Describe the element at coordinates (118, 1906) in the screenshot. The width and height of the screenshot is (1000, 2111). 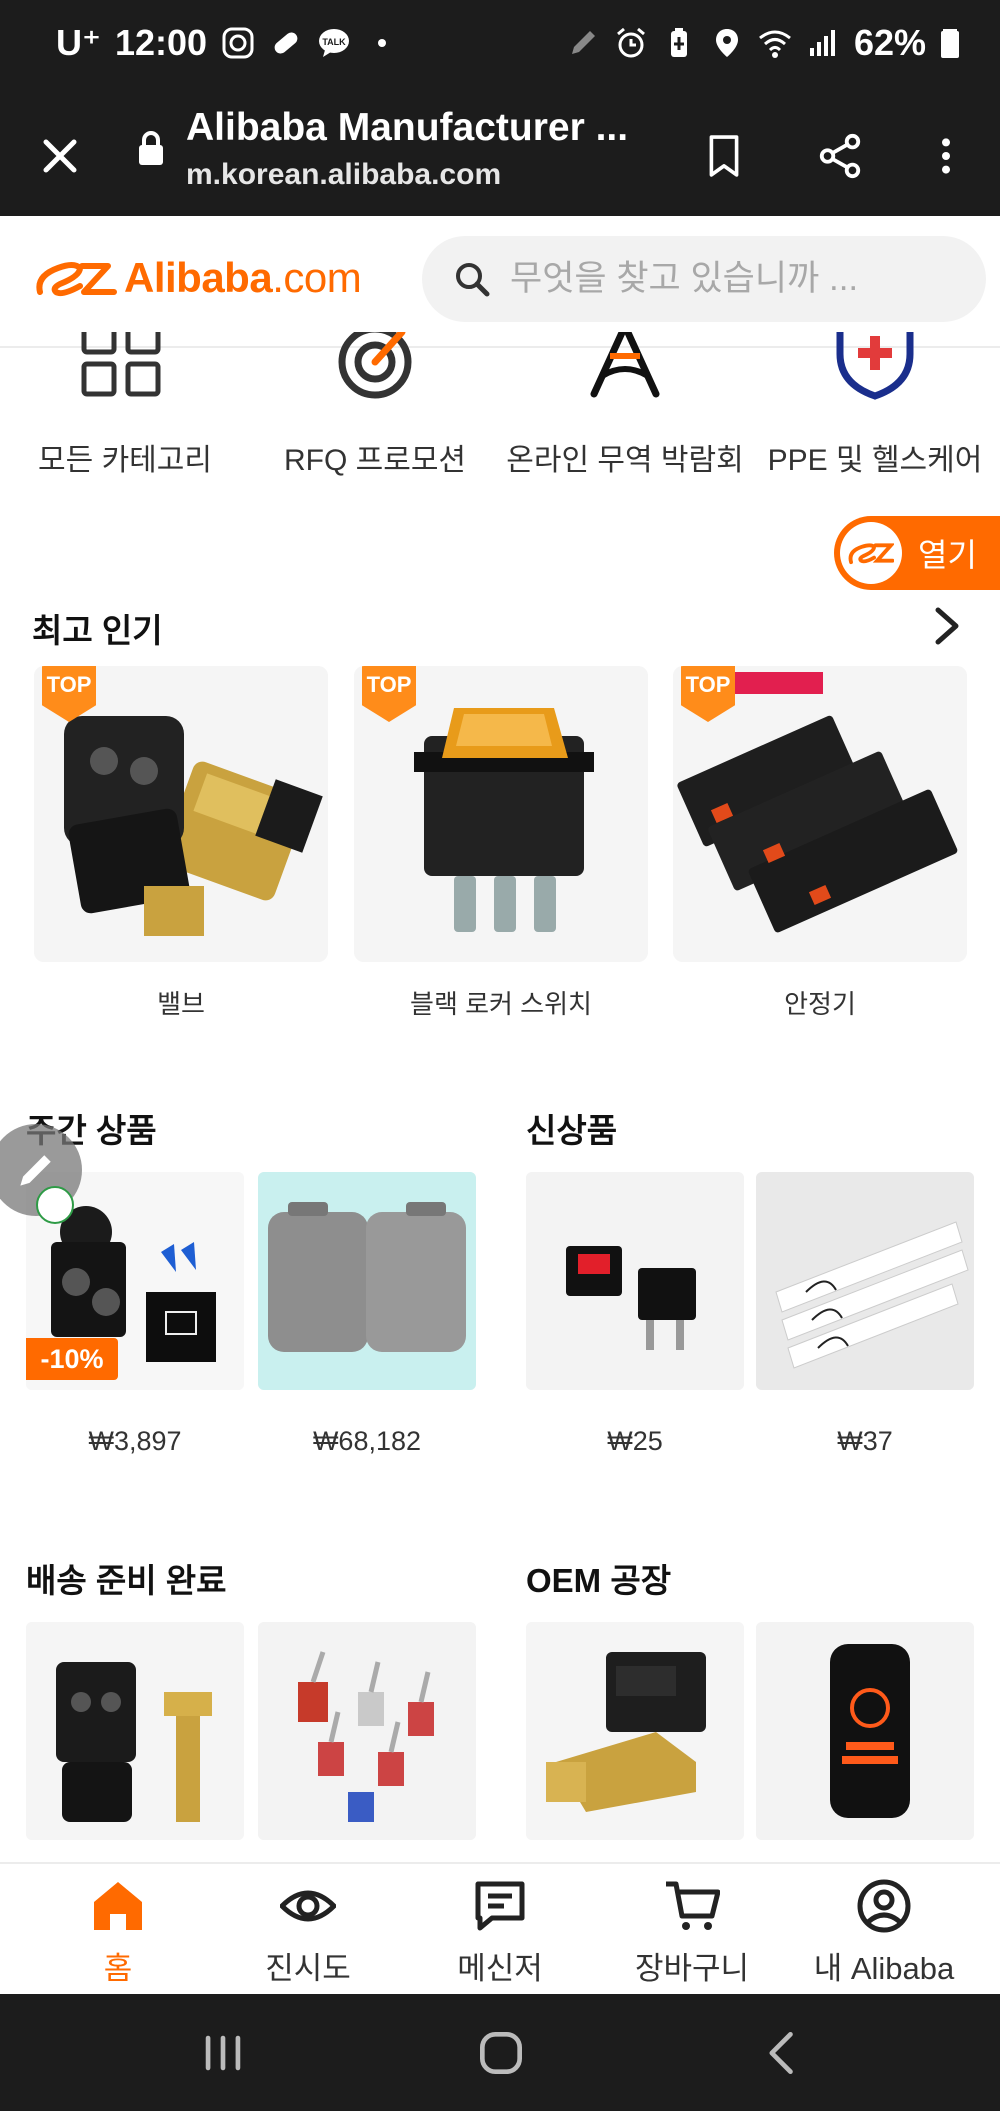
I see `home-icon` at that location.